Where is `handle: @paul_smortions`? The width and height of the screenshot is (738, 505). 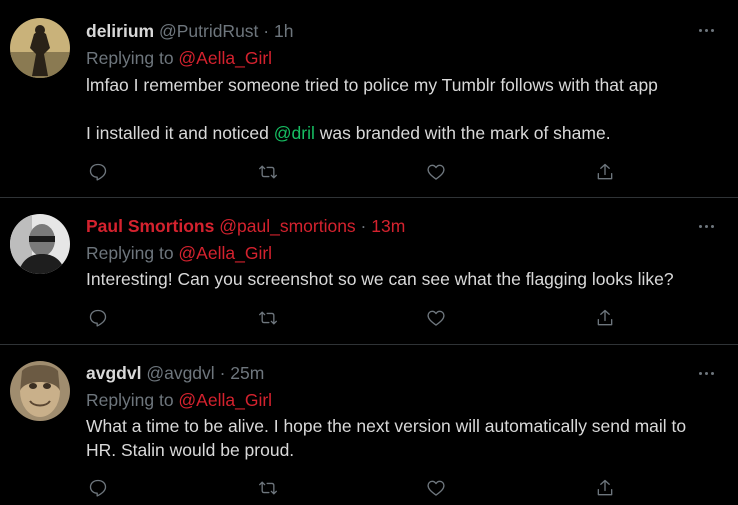
handle: @paul_smortions is located at coordinates (287, 226).